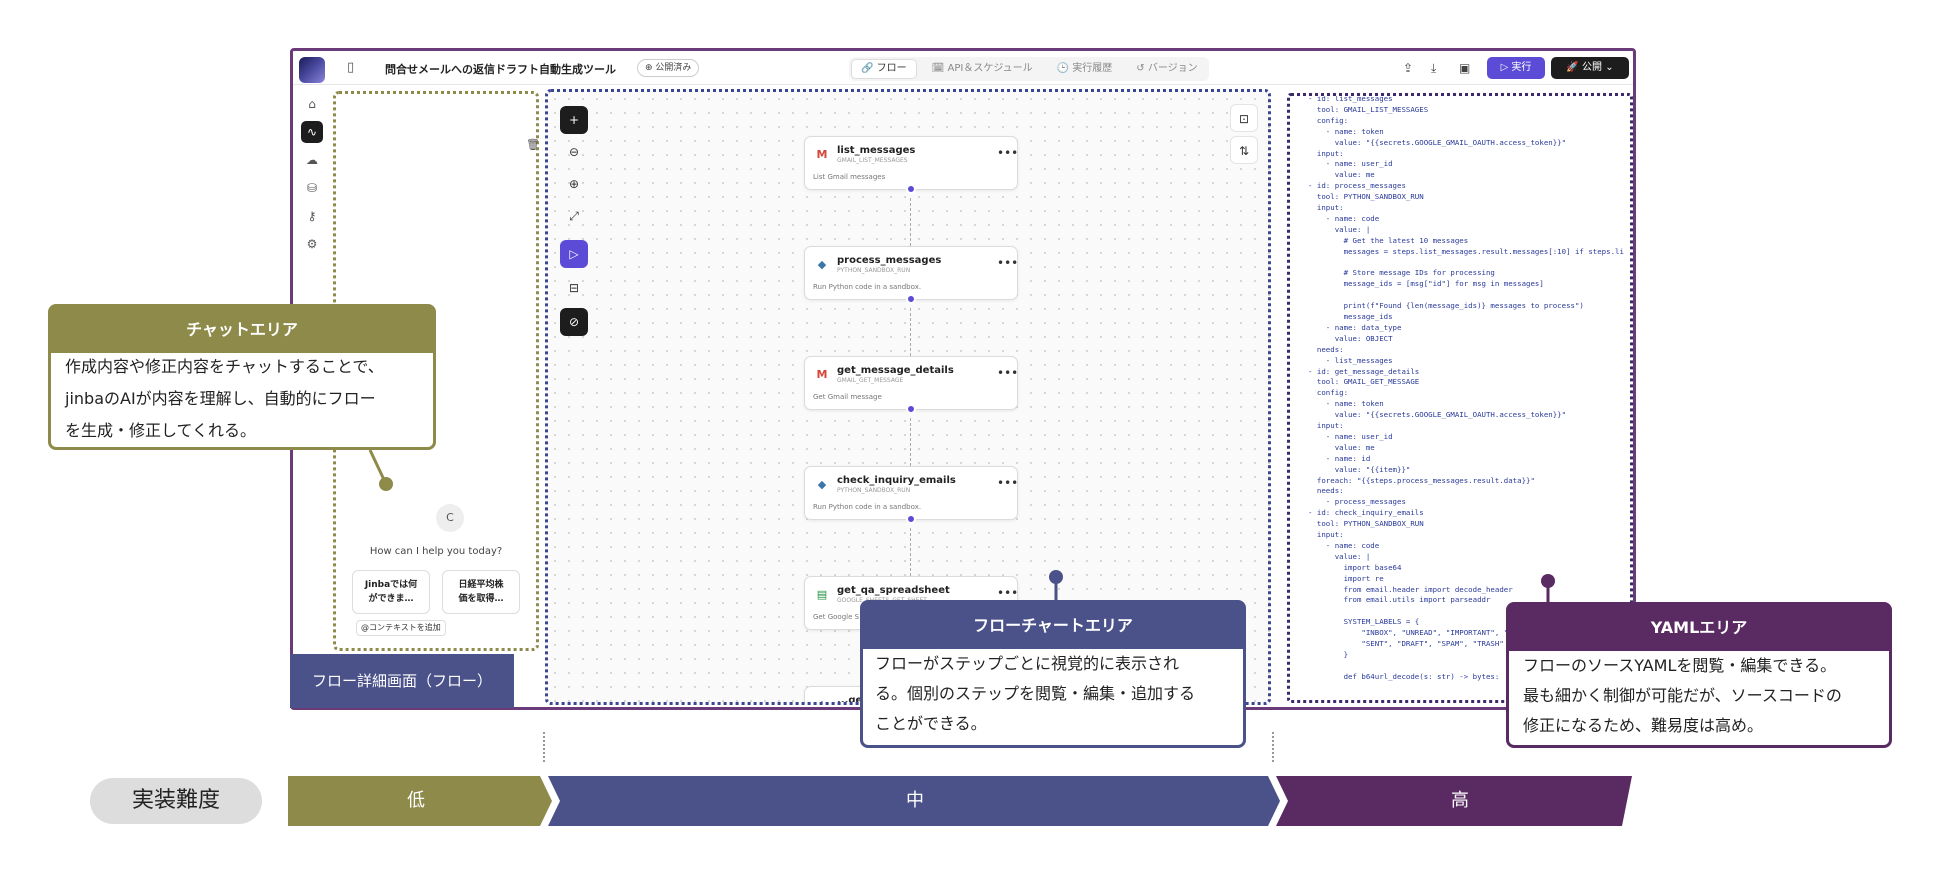 The height and width of the screenshot is (870, 1946). What do you see at coordinates (872, 160) in the screenshot?
I see `node-tool: GMAIL_LIST_MESSAGES` at bounding box center [872, 160].